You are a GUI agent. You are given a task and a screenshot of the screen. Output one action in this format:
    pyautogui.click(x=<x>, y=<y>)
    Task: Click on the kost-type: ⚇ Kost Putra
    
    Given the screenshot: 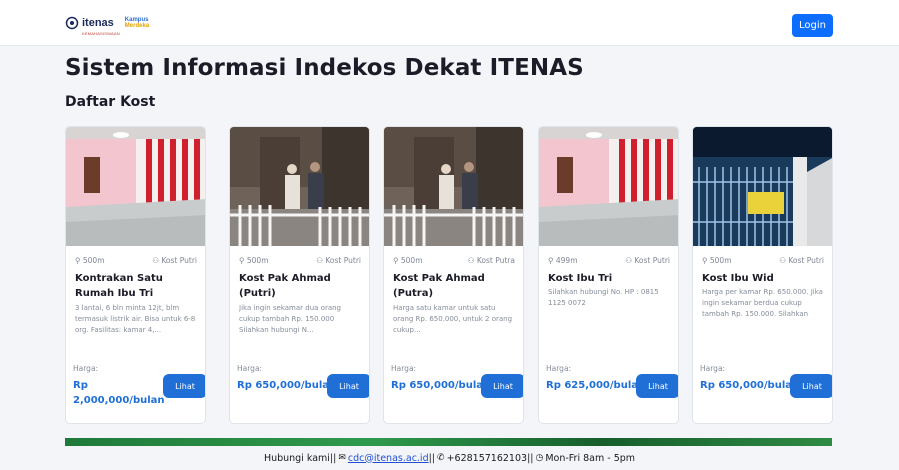 What is the action you would take?
    pyautogui.click(x=491, y=260)
    